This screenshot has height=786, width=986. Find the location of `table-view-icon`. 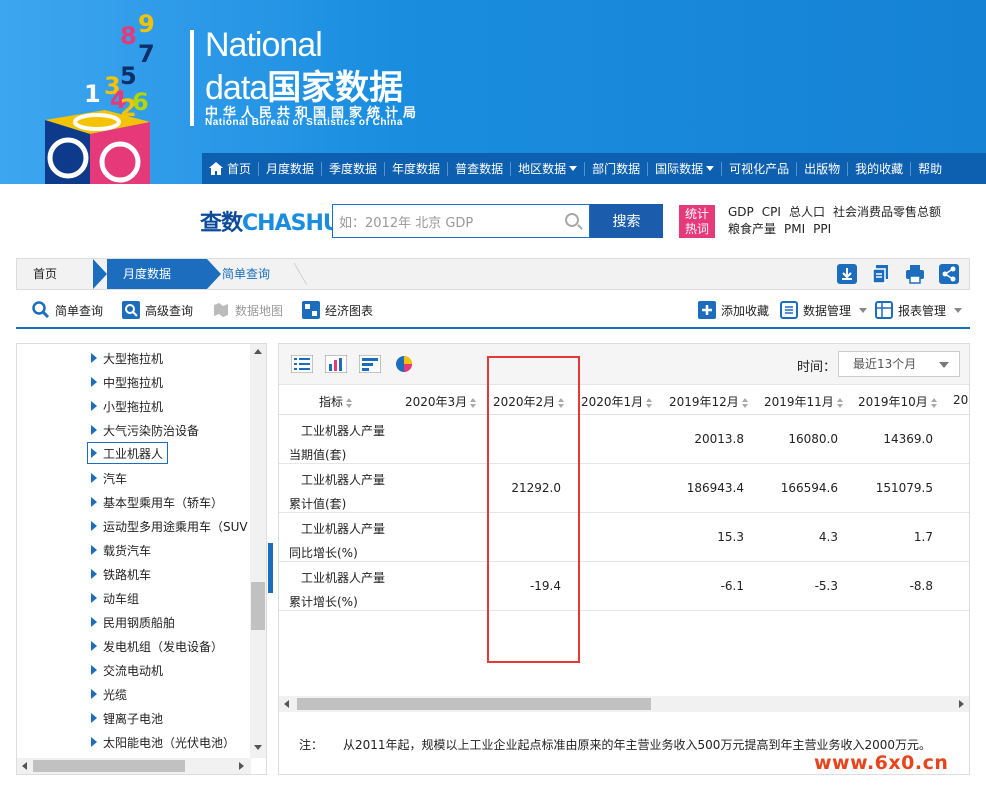

table-view-icon is located at coordinates (302, 364).